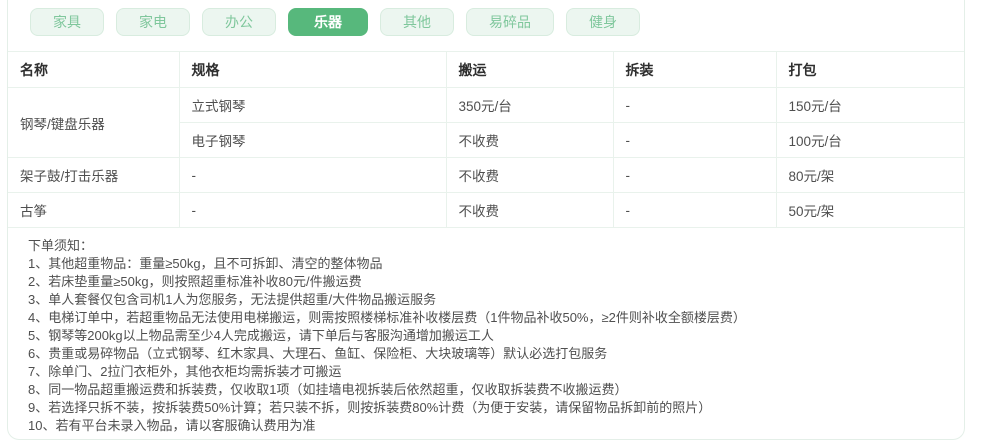  I want to click on table-row: 架子鼓/打击乐器 - 不收费 -80元/架, so click(486, 175).